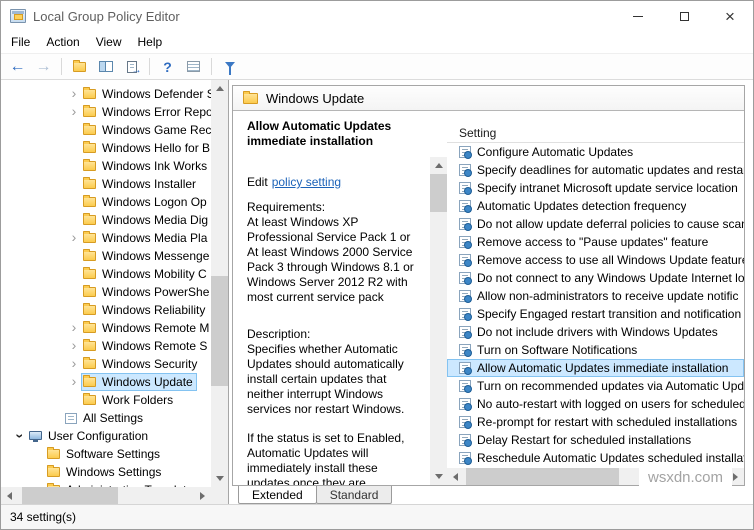 The image size is (754, 530). I want to click on tree-item: Windows Installer, so click(106, 184).